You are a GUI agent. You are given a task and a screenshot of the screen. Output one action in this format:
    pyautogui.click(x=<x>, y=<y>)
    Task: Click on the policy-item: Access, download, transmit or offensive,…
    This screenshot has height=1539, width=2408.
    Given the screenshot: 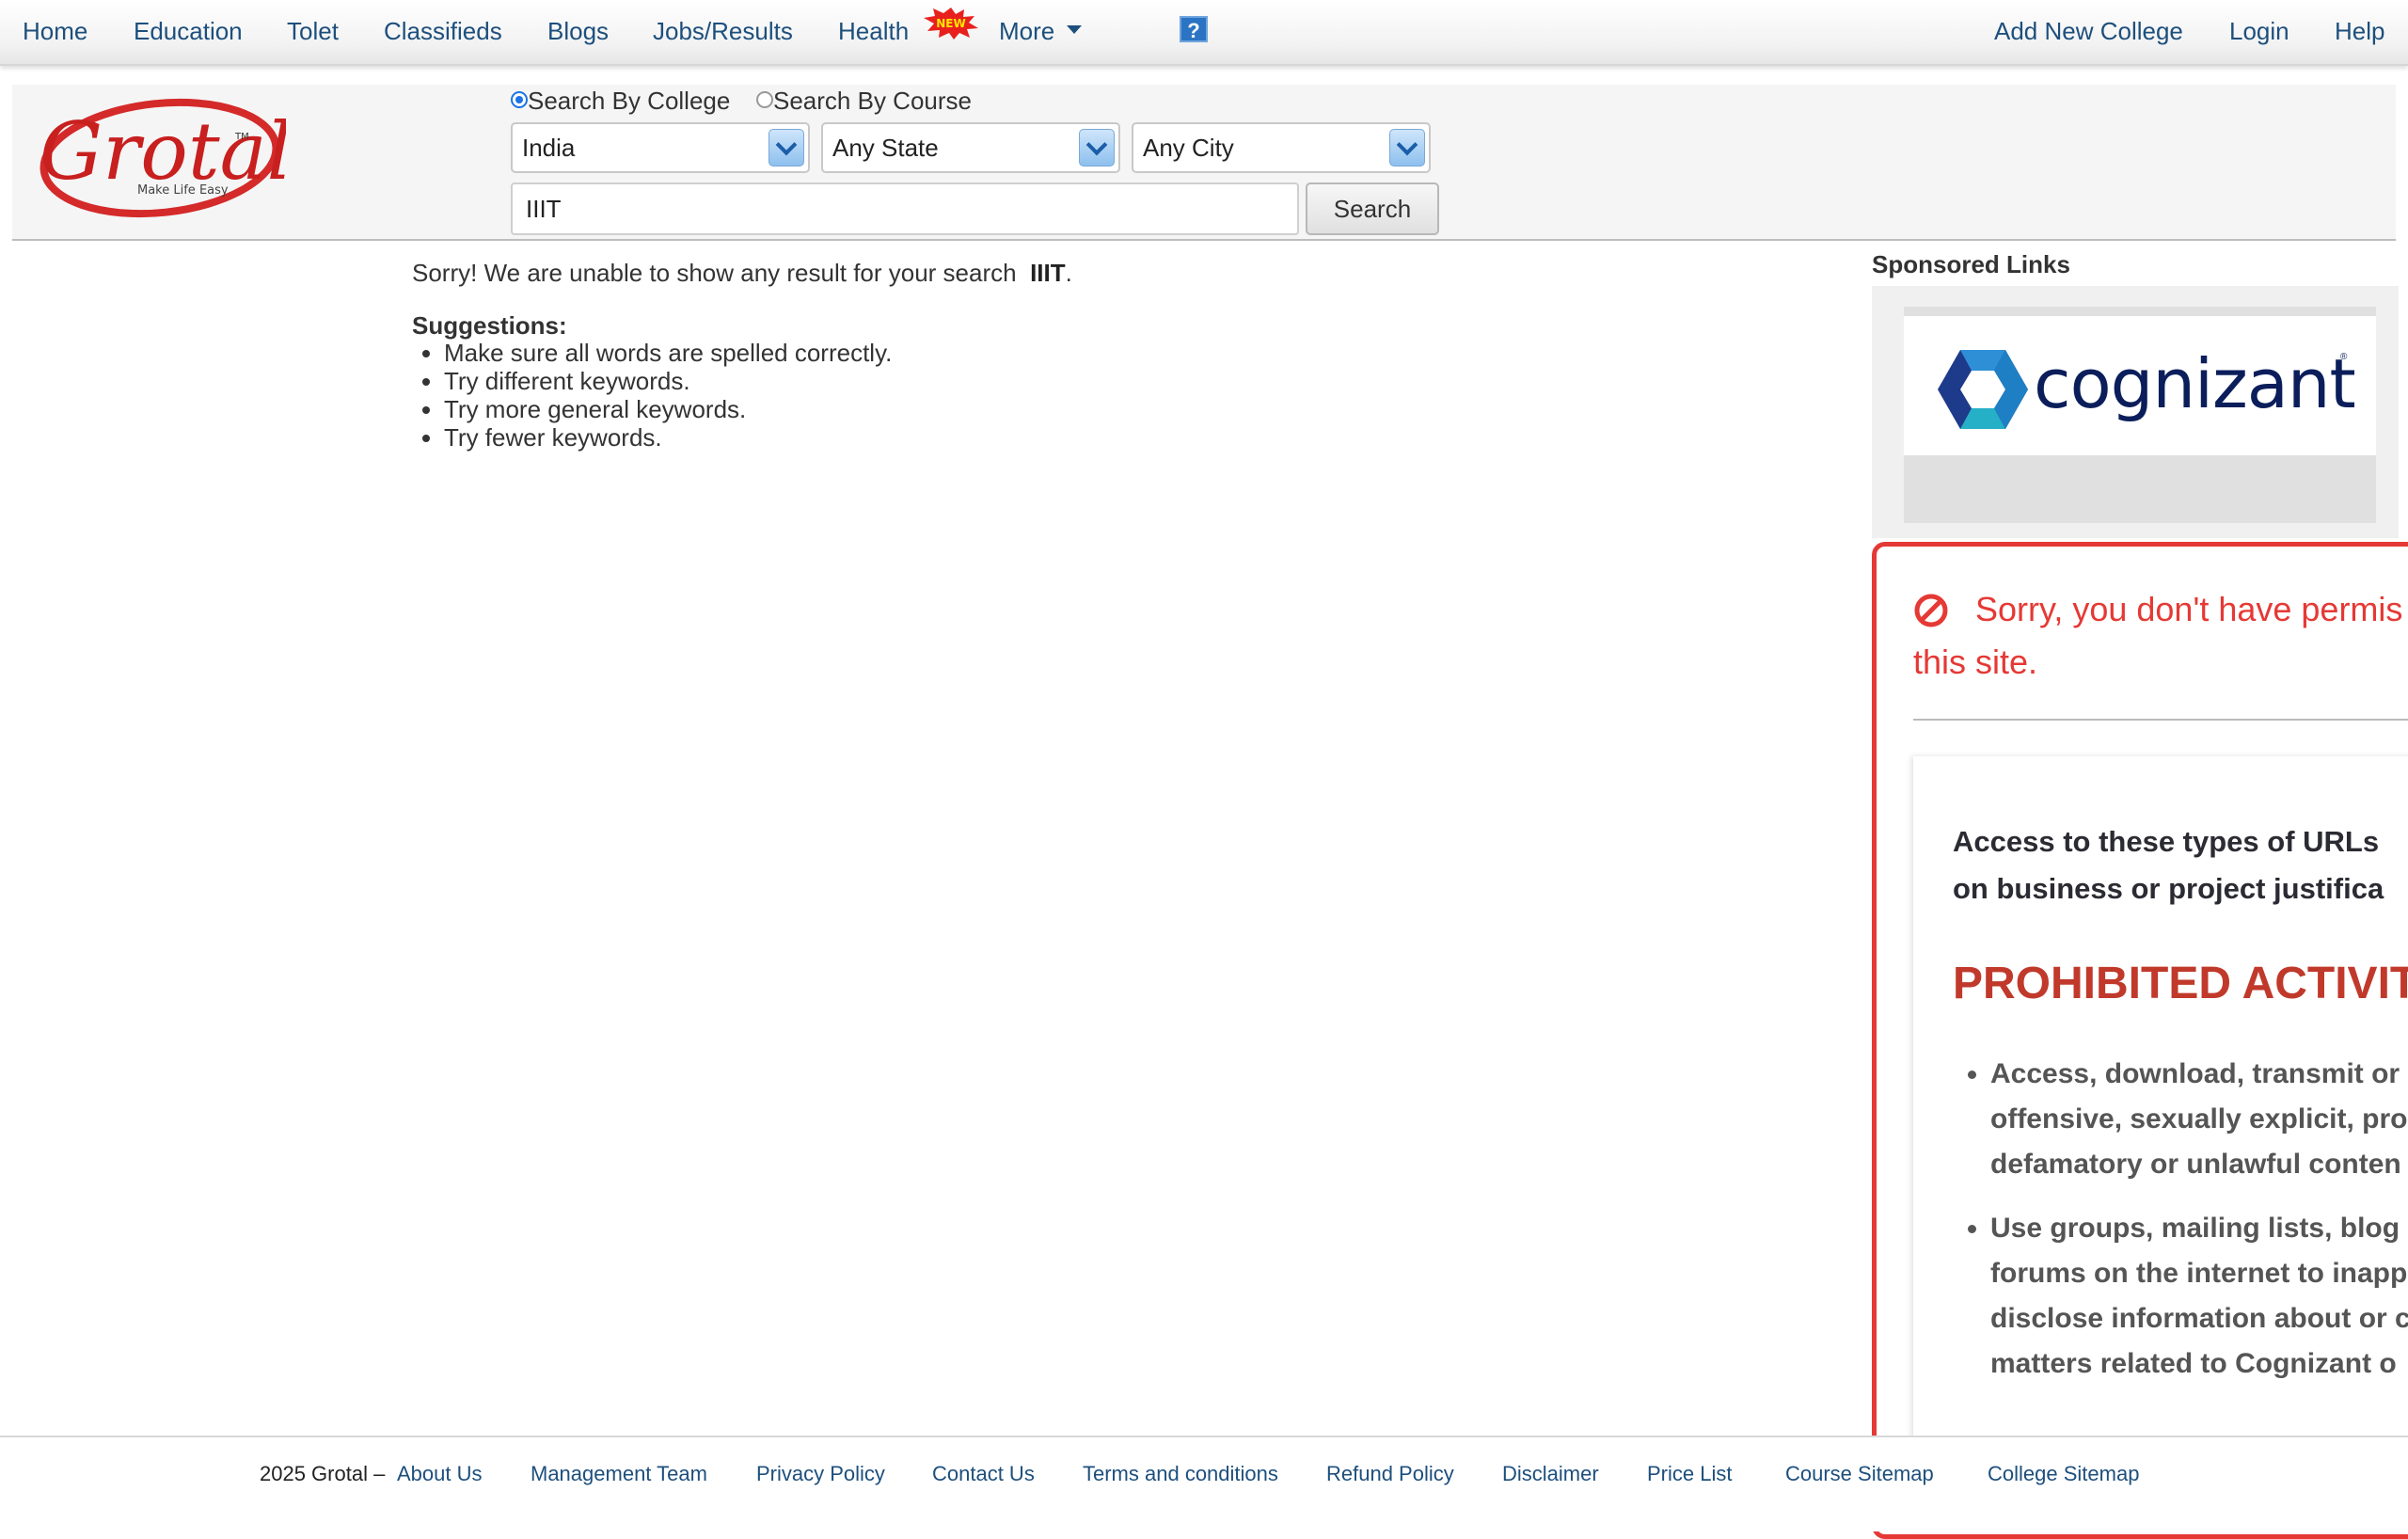 What is the action you would take?
    pyautogui.click(x=2199, y=1119)
    